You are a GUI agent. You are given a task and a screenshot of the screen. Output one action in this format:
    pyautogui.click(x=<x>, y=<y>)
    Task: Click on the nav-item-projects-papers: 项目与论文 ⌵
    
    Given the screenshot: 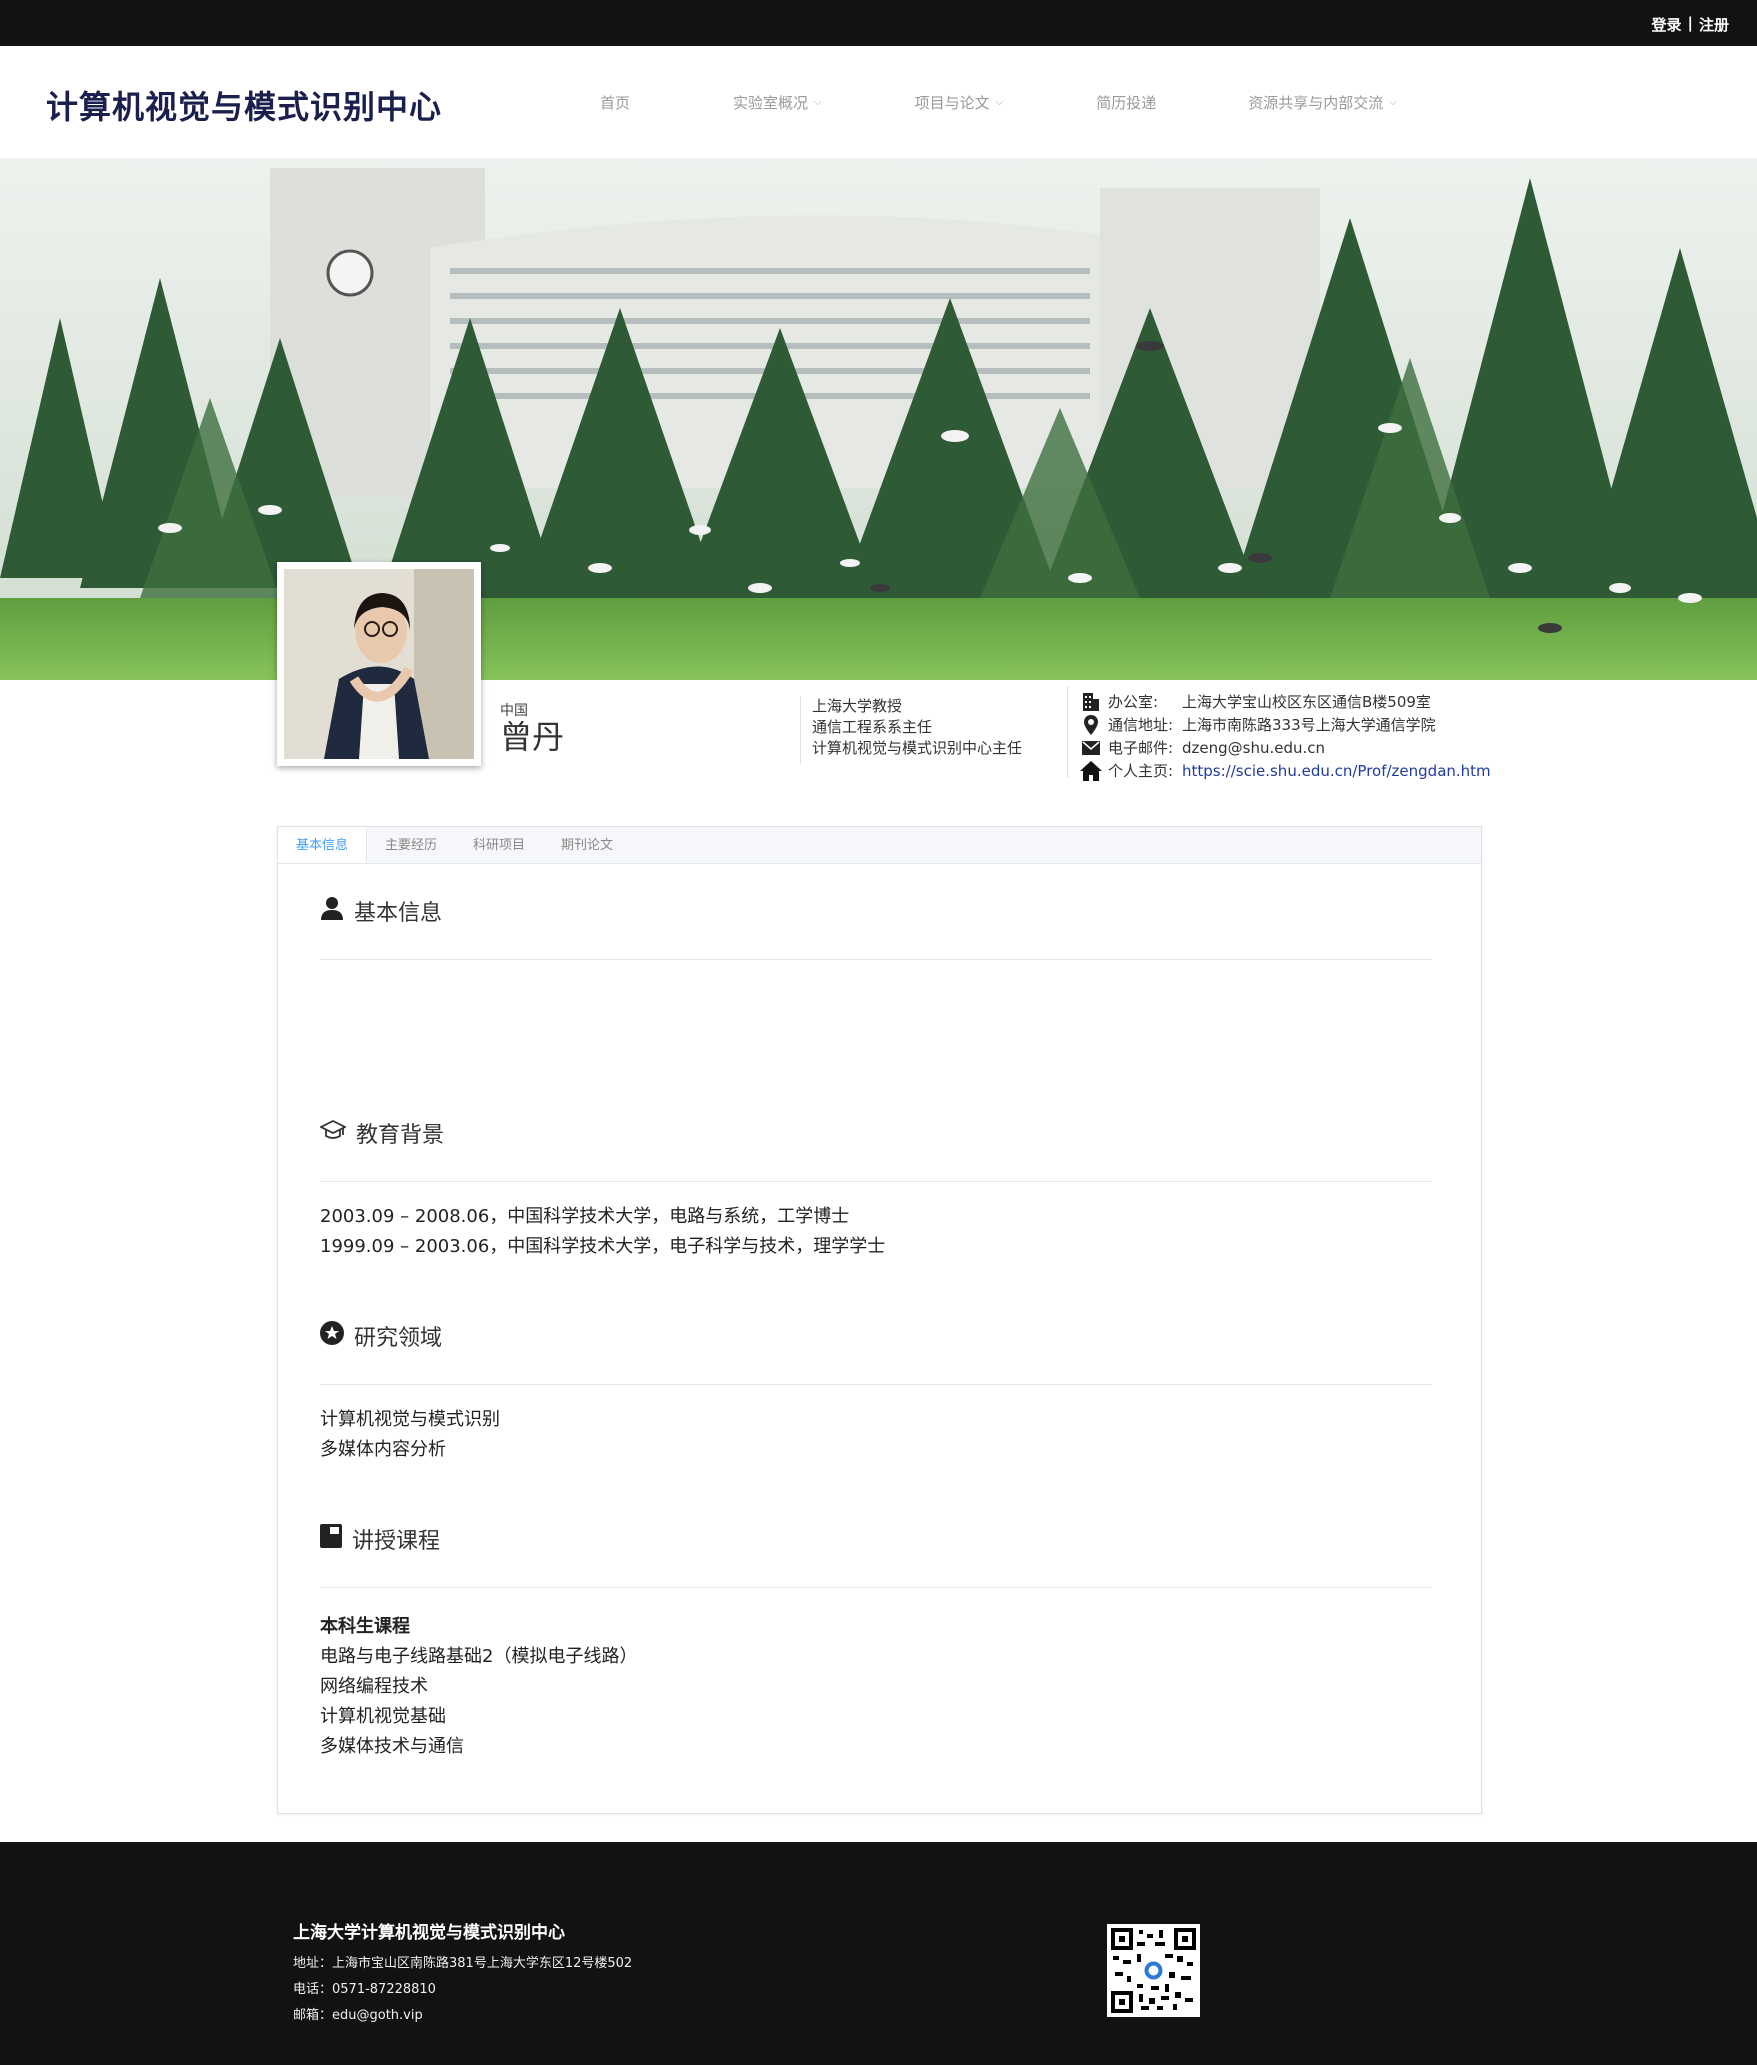 What is the action you would take?
    pyautogui.click(x=959, y=102)
    